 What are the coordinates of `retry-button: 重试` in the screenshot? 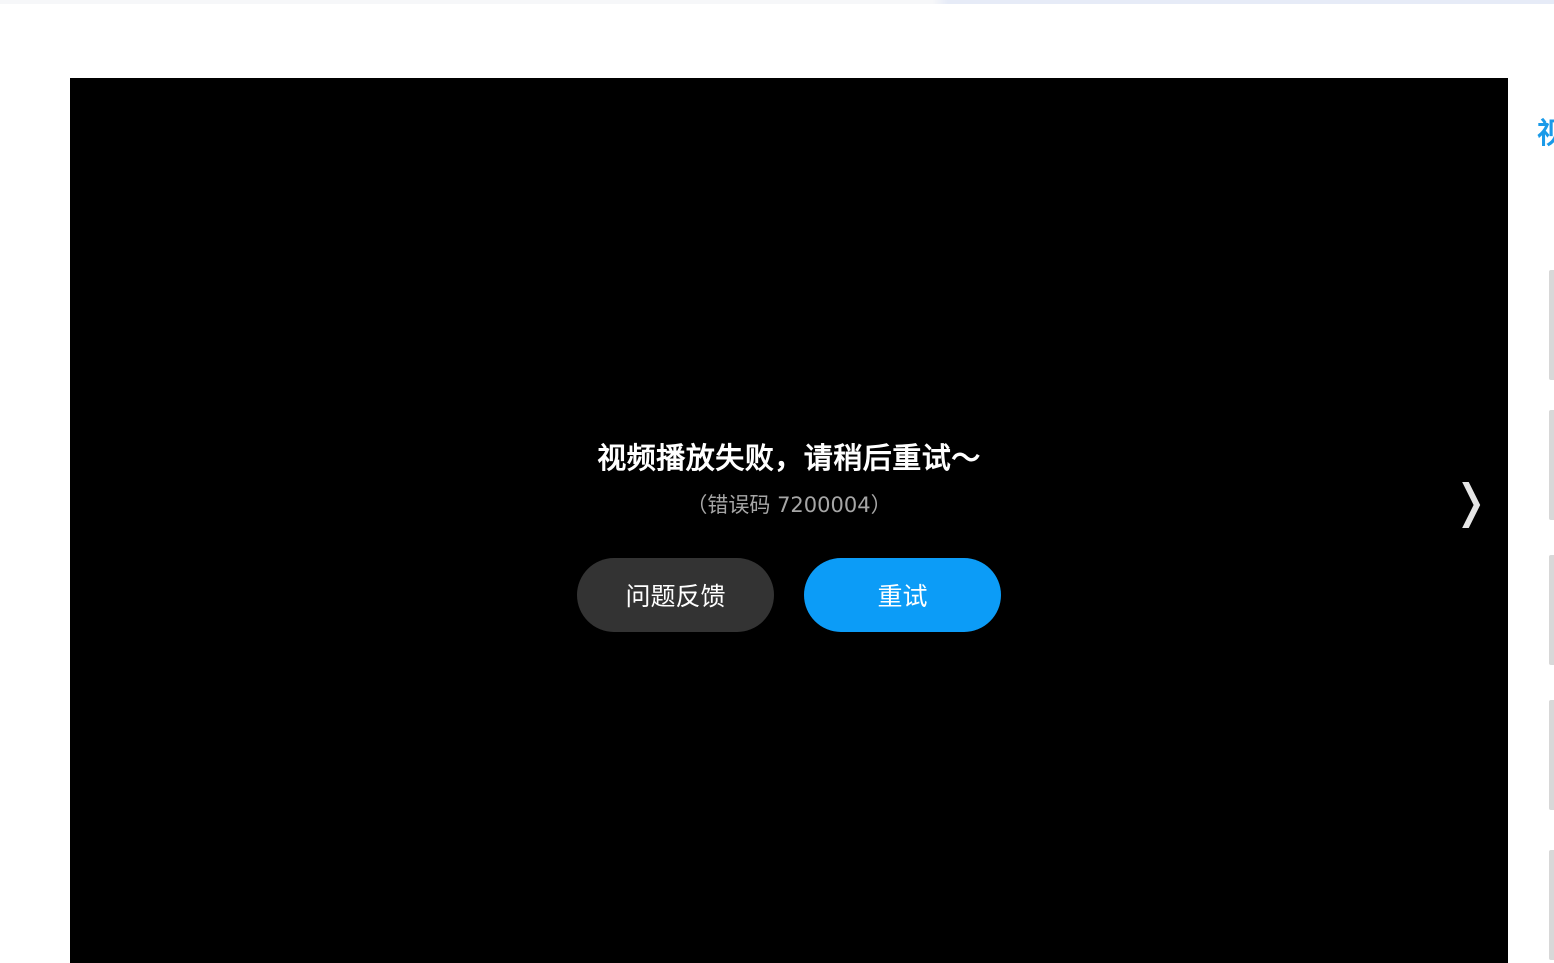 It's located at (902, 595).